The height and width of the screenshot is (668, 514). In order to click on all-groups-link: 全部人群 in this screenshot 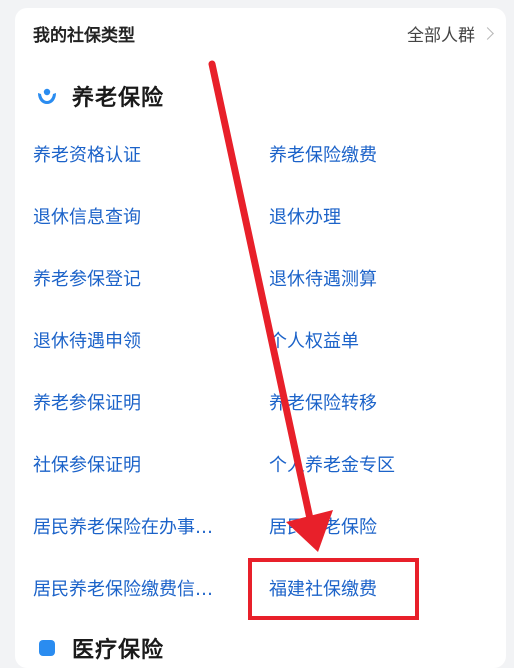, I will do `click(450, 33)`.